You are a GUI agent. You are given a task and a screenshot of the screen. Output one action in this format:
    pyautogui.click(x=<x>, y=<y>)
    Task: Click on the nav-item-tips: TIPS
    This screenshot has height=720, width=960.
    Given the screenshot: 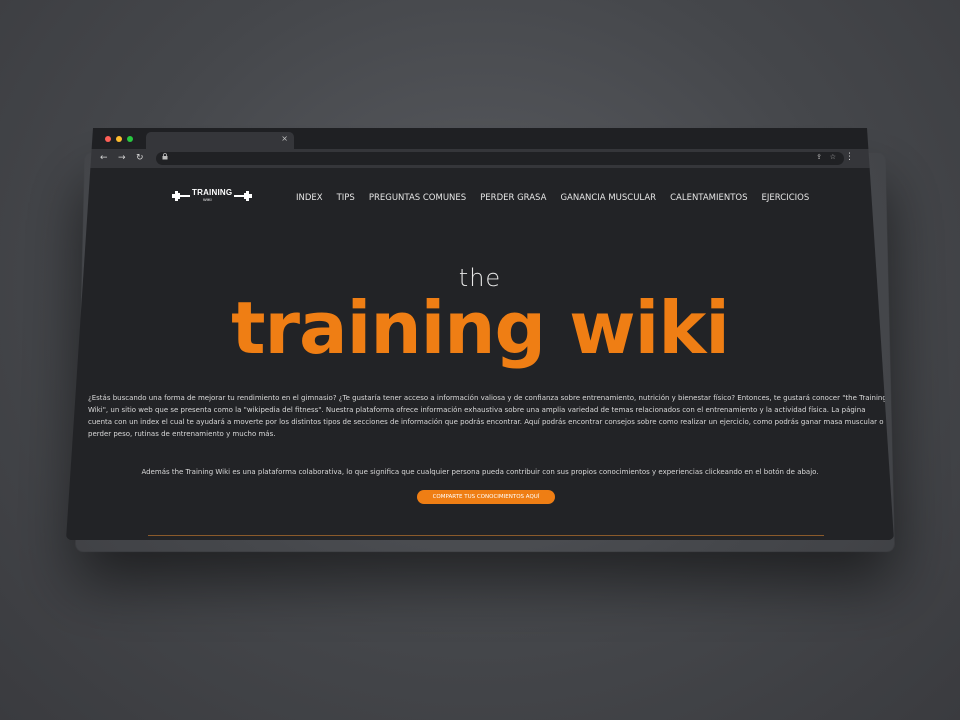 What is the action you would take?
    pyautogui.click(x=346, y=198)
    